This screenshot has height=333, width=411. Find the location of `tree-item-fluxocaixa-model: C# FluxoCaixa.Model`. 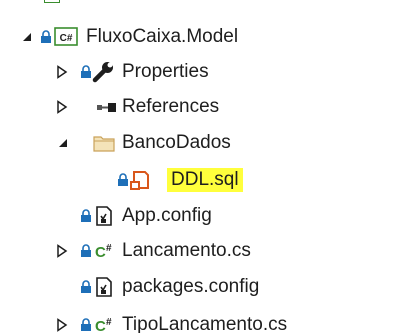

tree-item-fluxocaixa-model: C# FluxoCaixa.Model is located at coordinates (205, 37).